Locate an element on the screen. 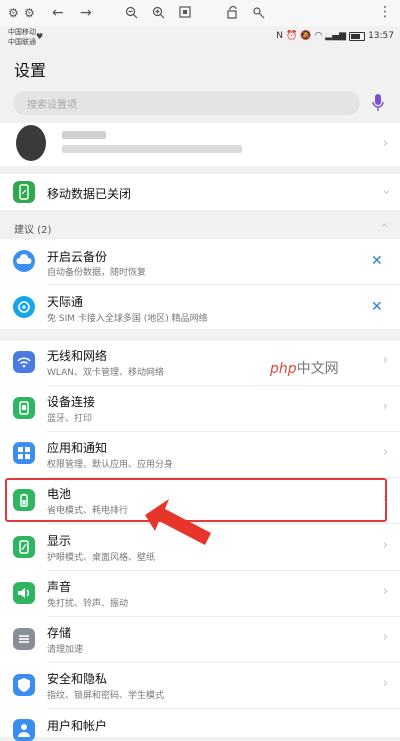 The width and height of the screenshot is (400, 741). suggestion-title: 天际通 is located at coordinates (65, 302).